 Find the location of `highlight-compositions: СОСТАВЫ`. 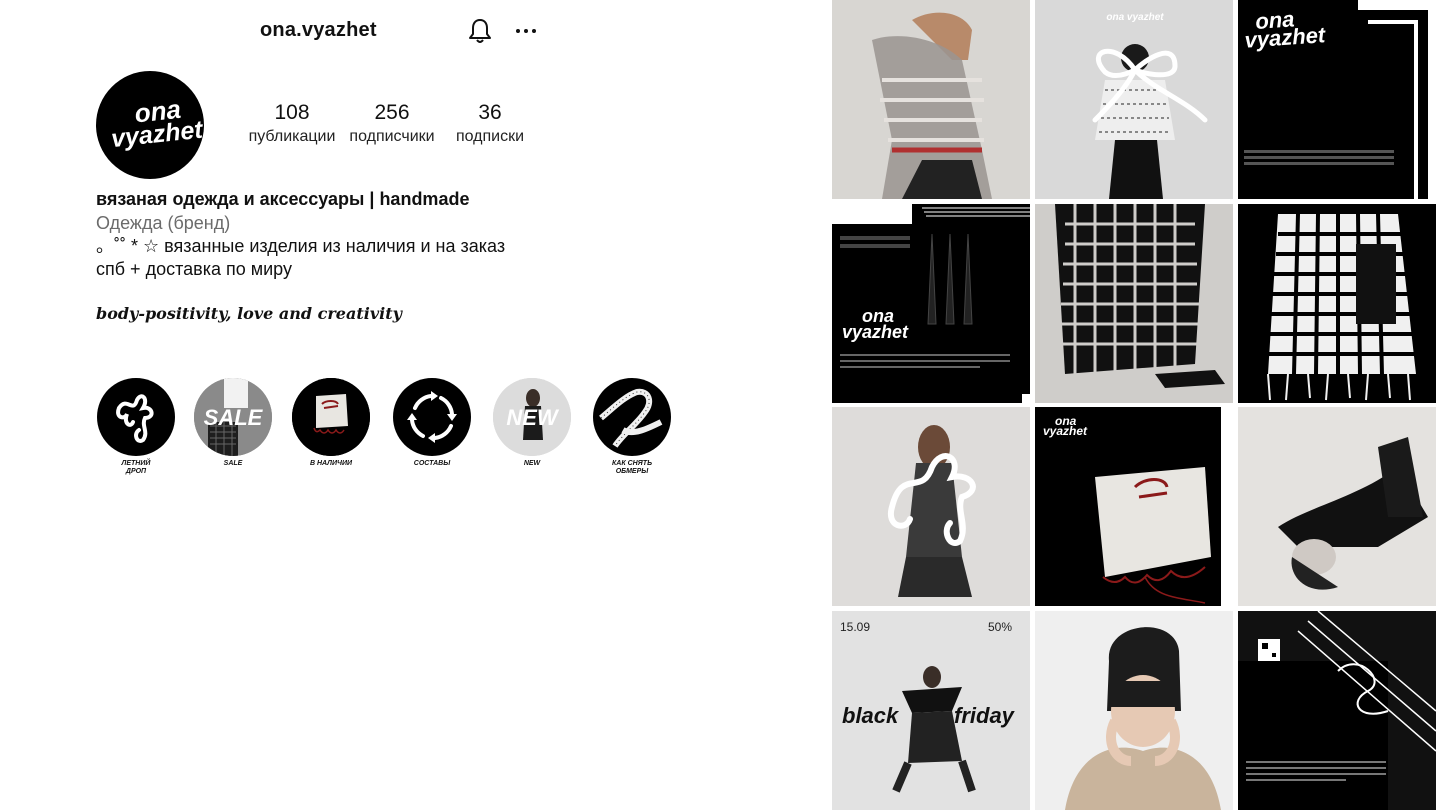

highlight-compositions: СОСТАВЫ is located at coordinates (432, 423).